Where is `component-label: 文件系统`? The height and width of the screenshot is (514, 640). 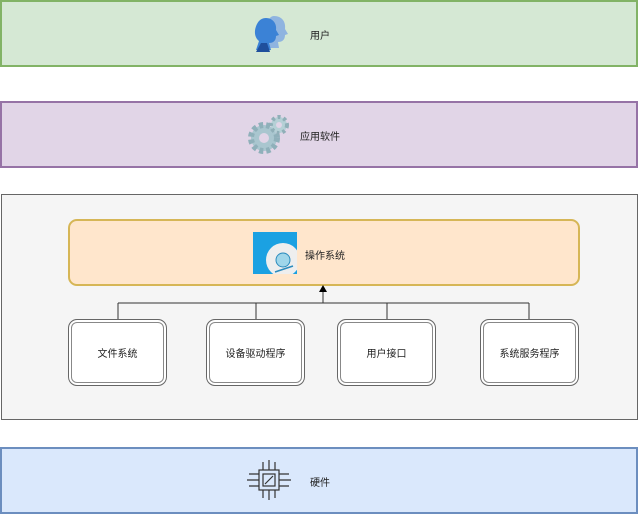 component-label: 文件系统 is located at coordinates (117, 354).